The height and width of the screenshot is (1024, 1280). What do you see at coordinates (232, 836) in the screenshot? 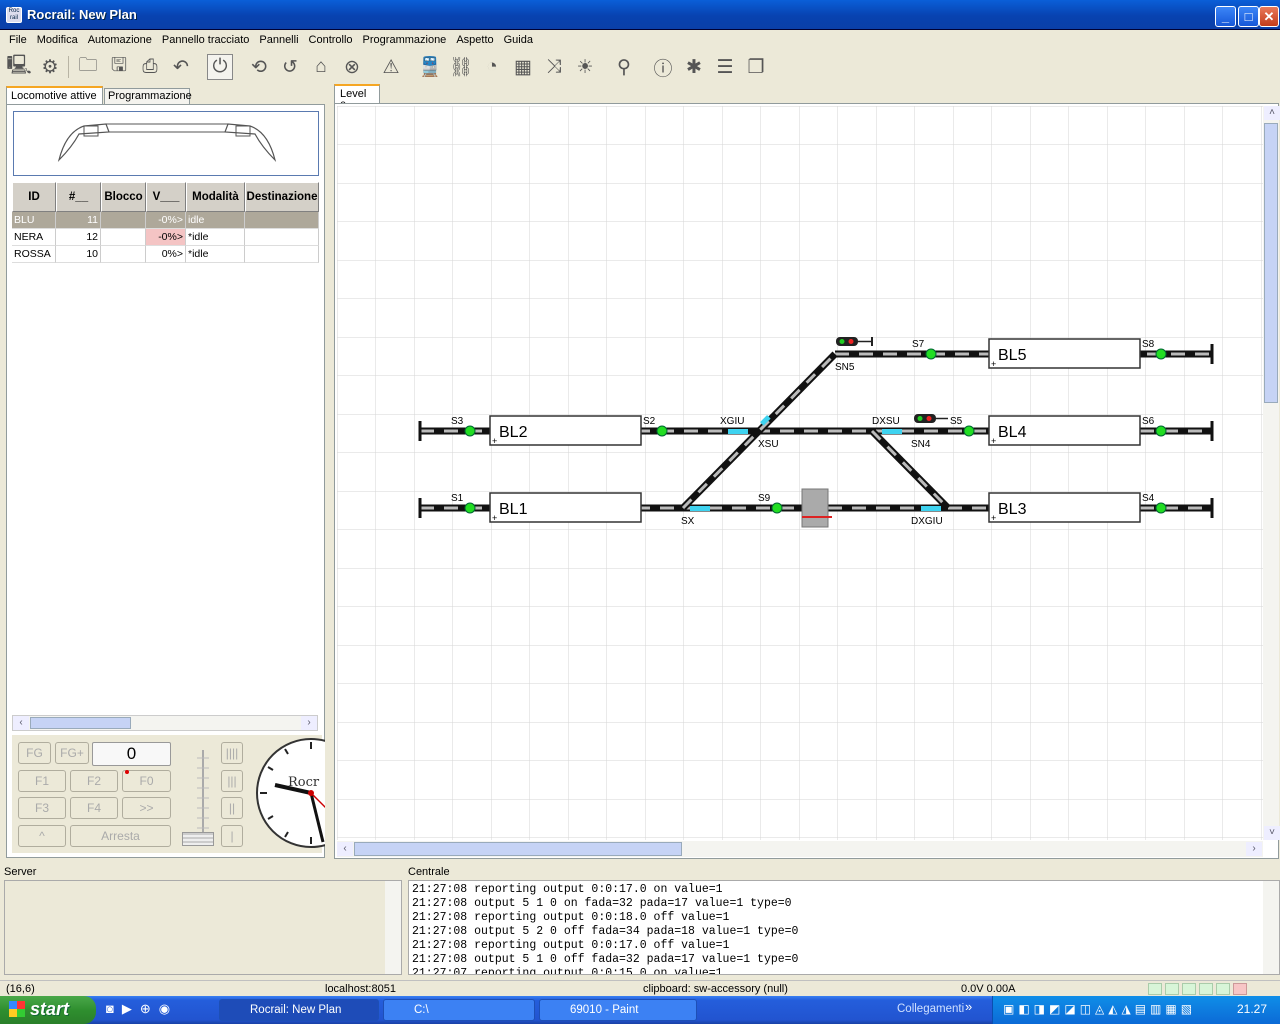
I see `step-1-button: |` at bounding box center [232, 836].